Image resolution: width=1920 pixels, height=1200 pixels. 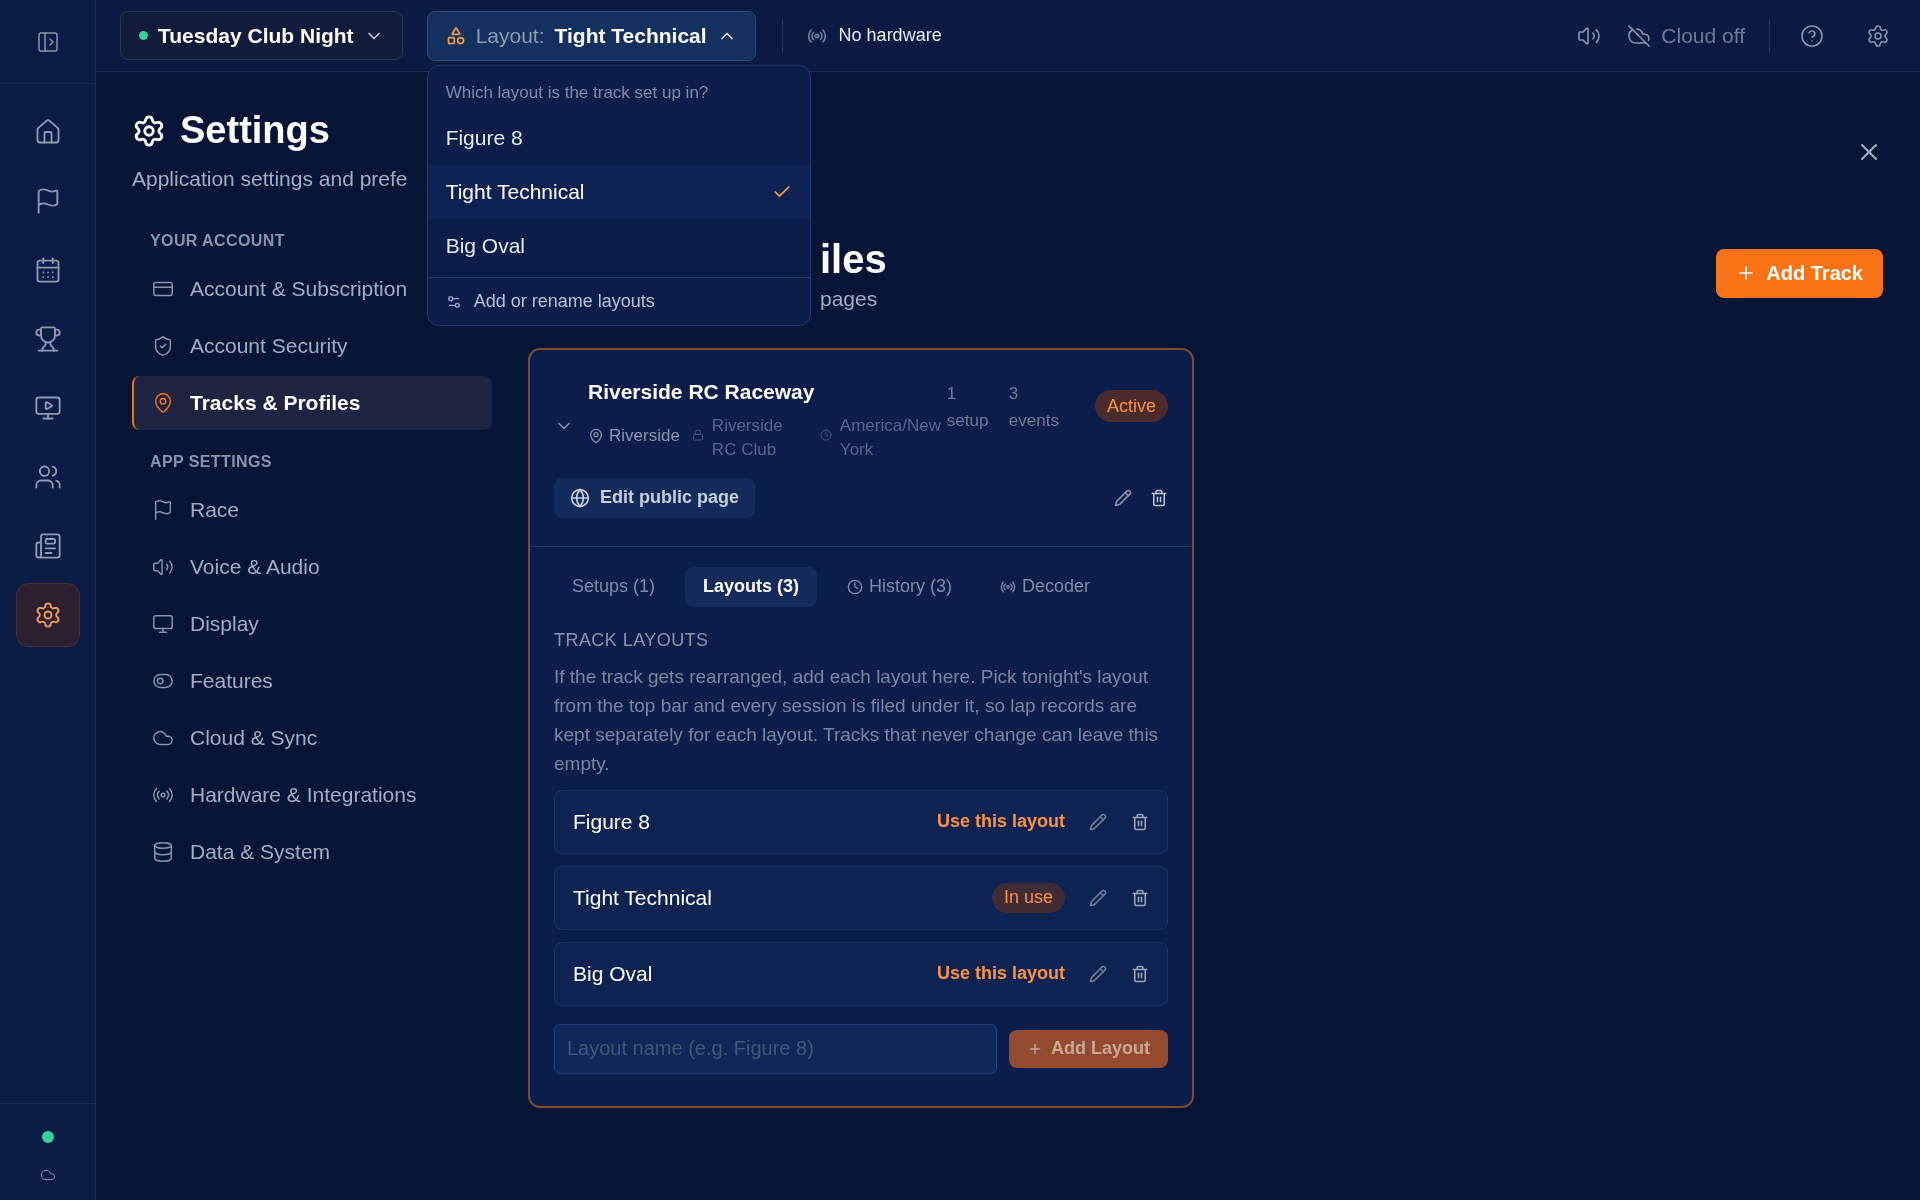 I want to click on monitor-play-icon, so click(x=47, y=408).